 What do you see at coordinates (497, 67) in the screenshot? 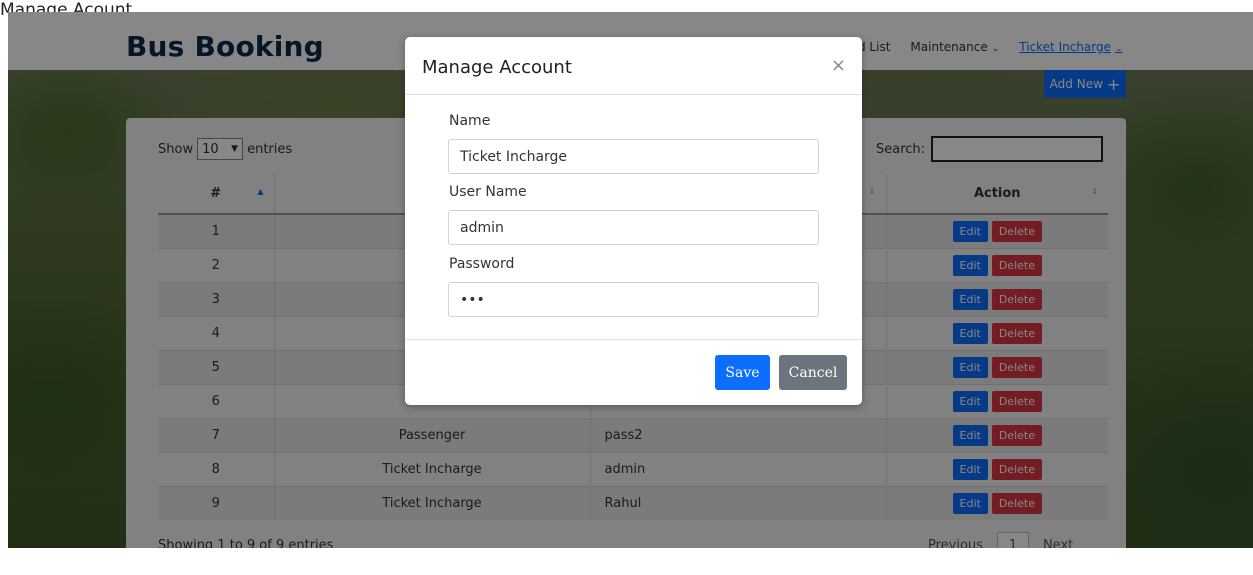
I see `modal-title: Manage Account` at bounding box center [497, 67].